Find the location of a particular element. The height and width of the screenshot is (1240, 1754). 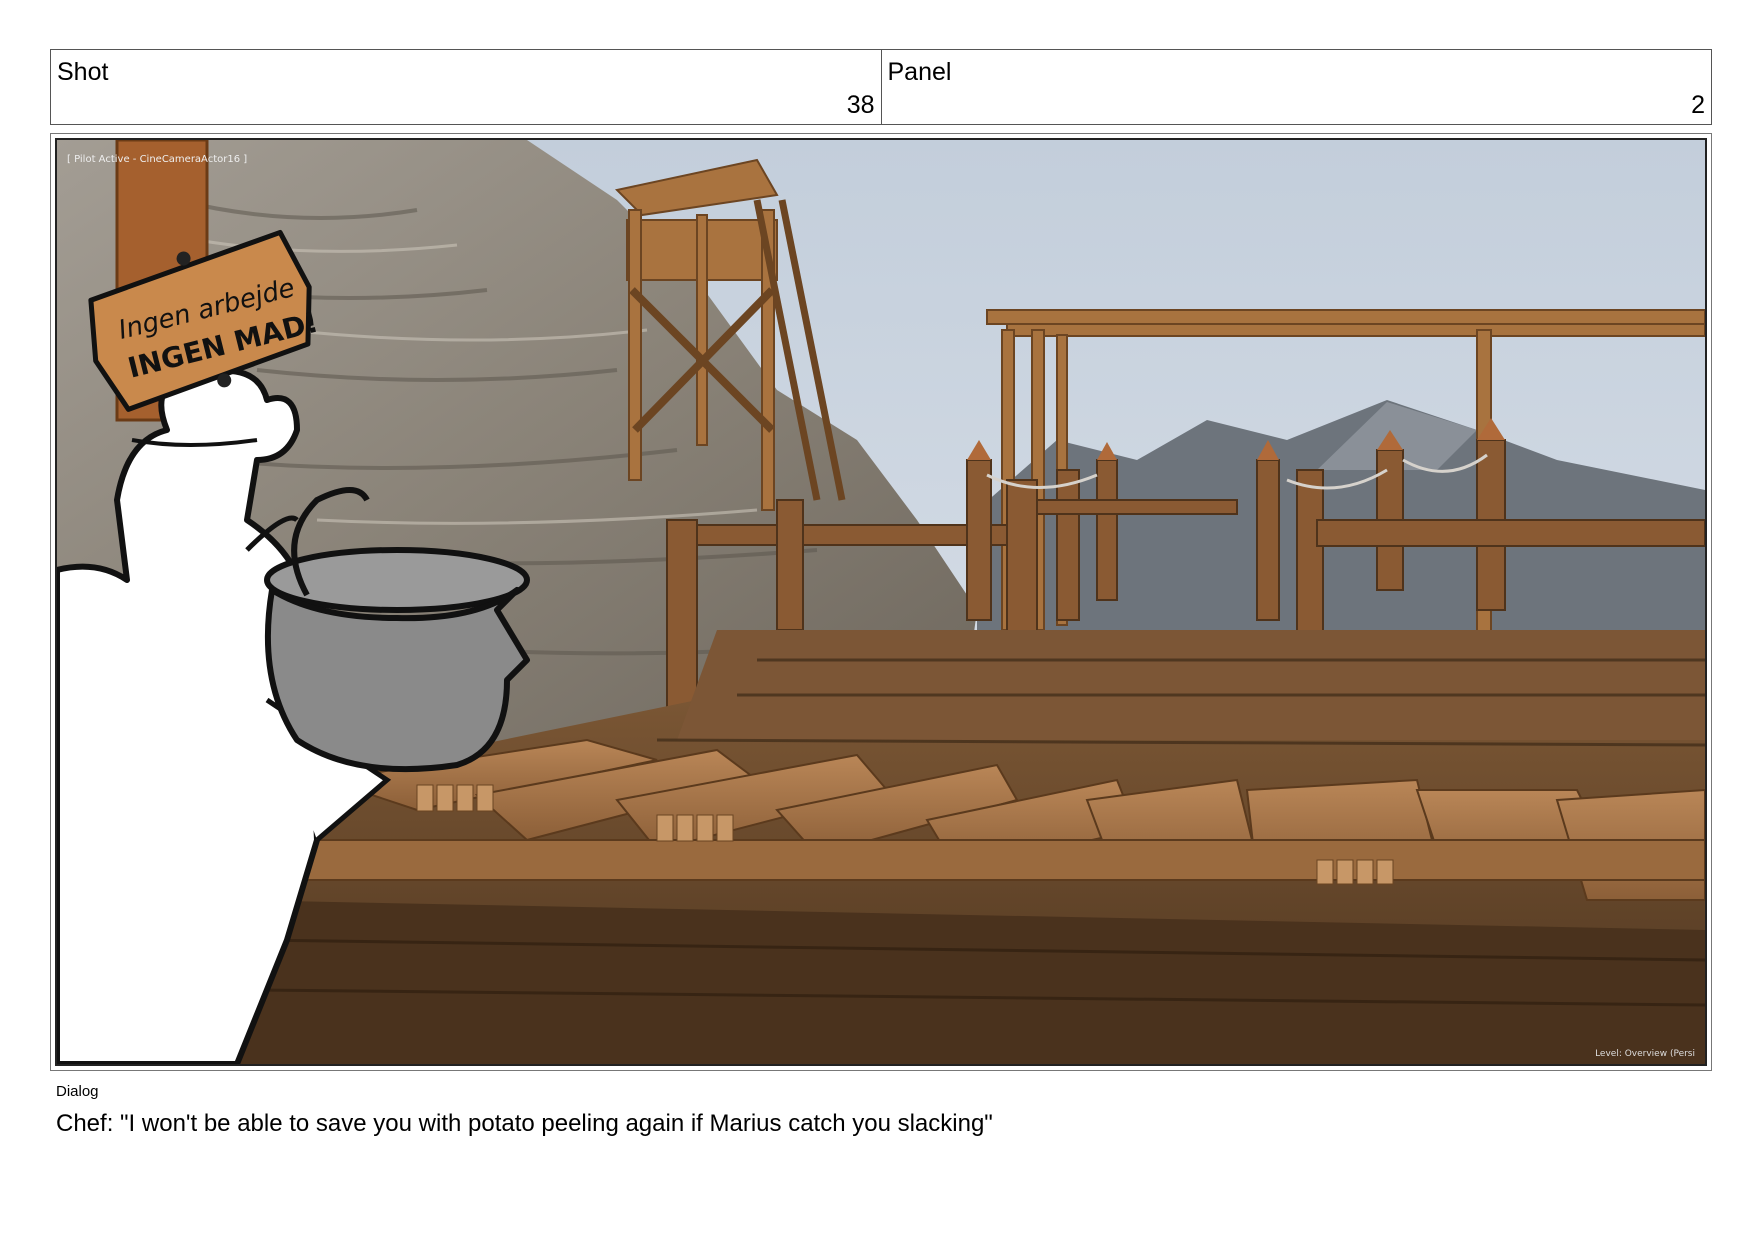

panel-label: Panel is located at coordinates (919, 72).